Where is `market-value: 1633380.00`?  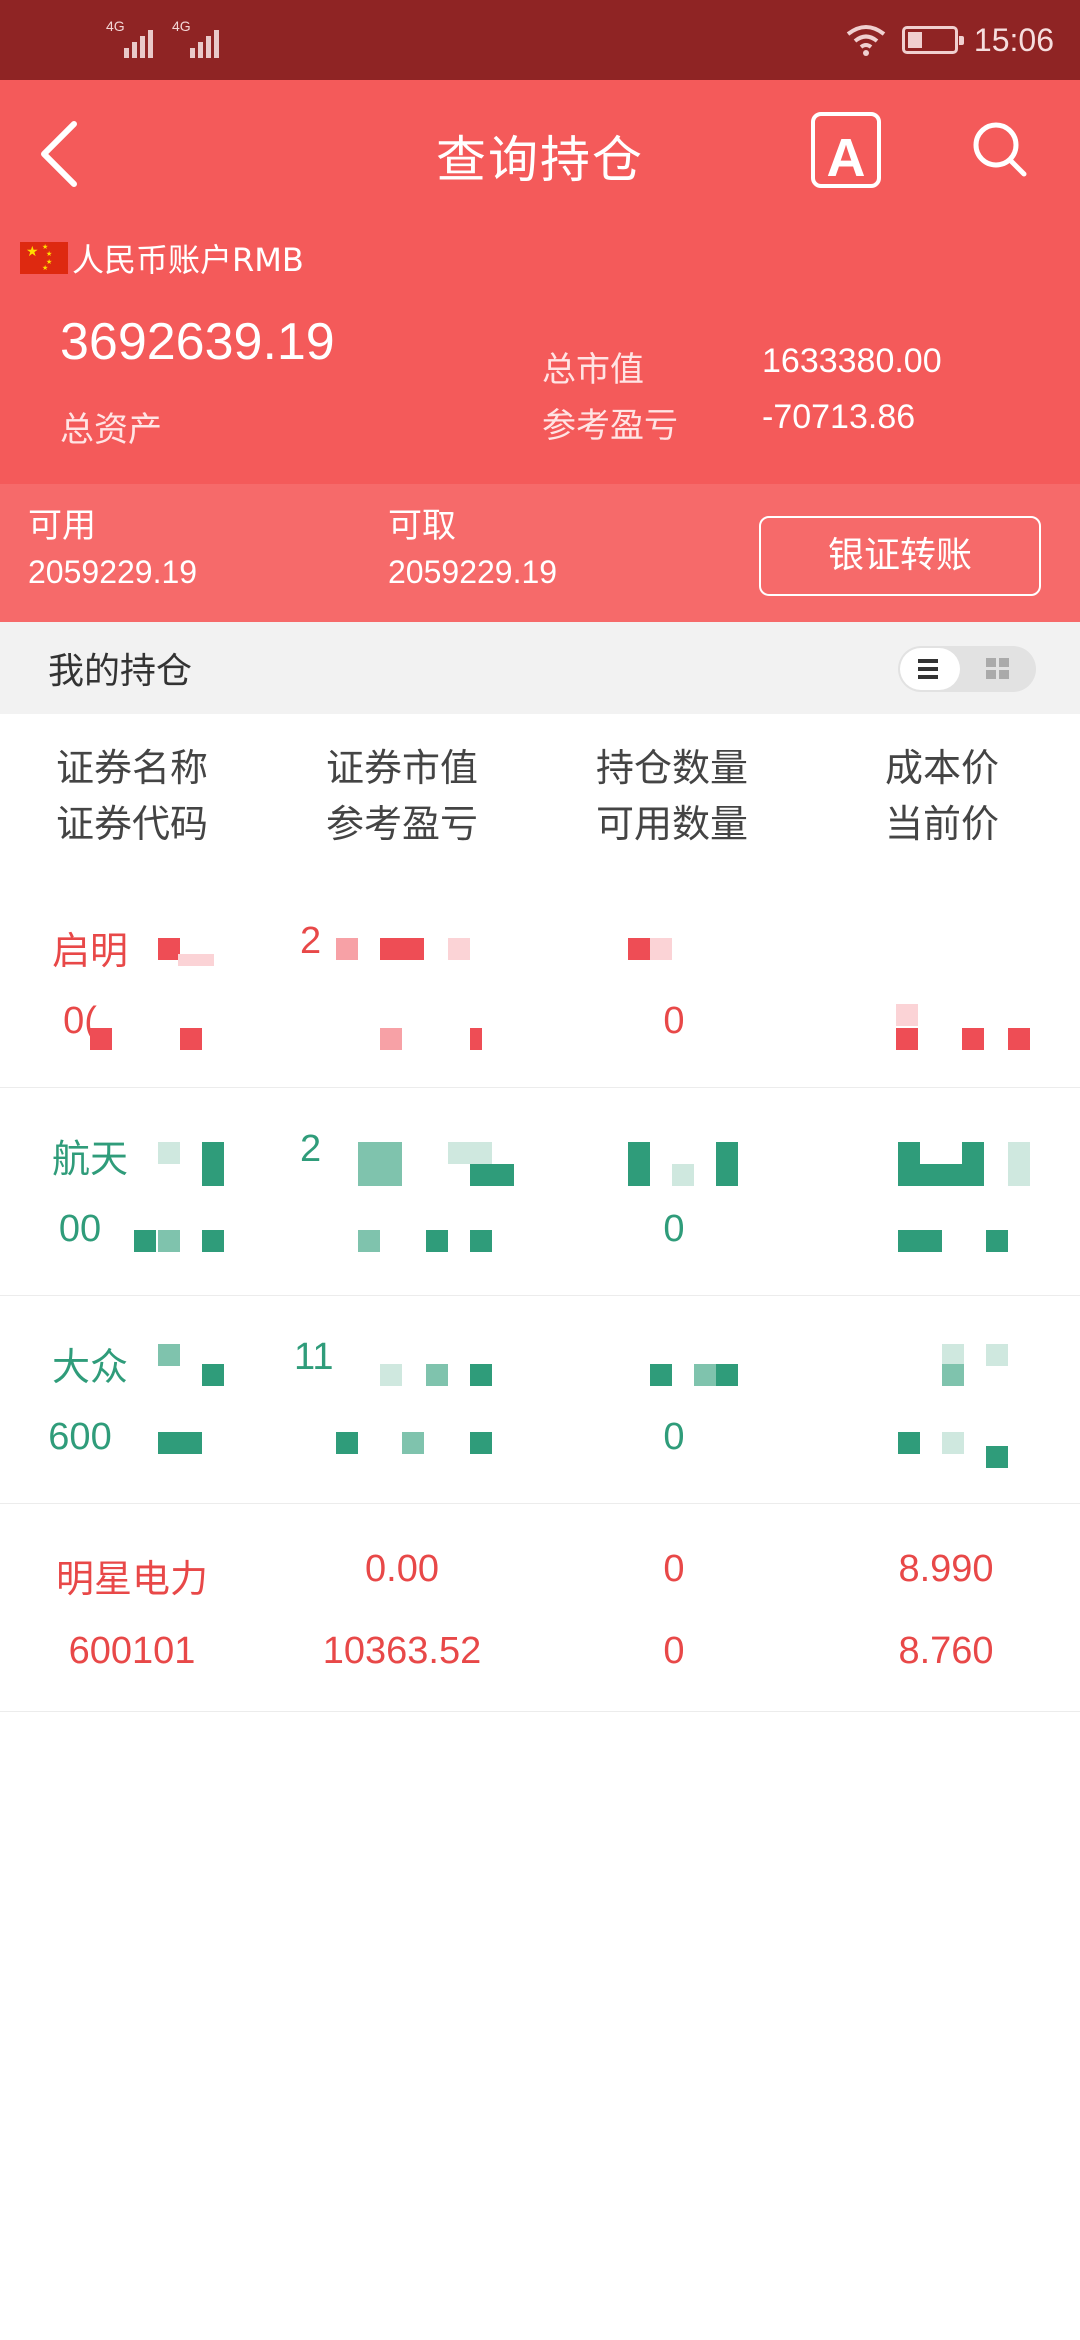
market-value: 1633380.00 is located at coordinates (852, 361).